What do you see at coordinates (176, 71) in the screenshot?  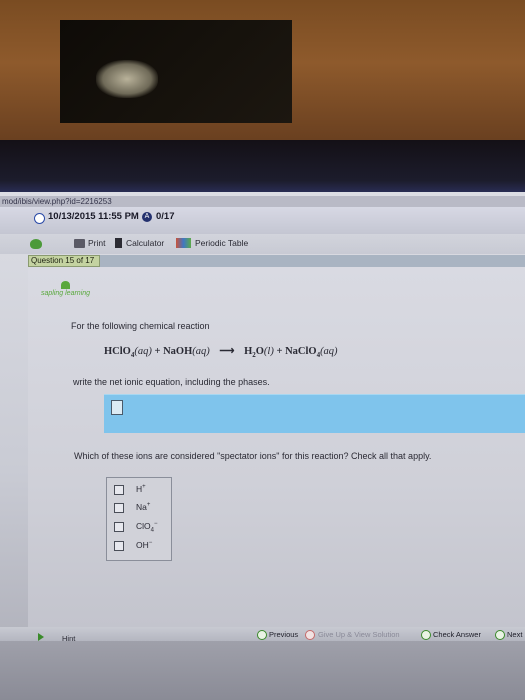 I see `wall-picture-frame` at bounding box center [176, 71].